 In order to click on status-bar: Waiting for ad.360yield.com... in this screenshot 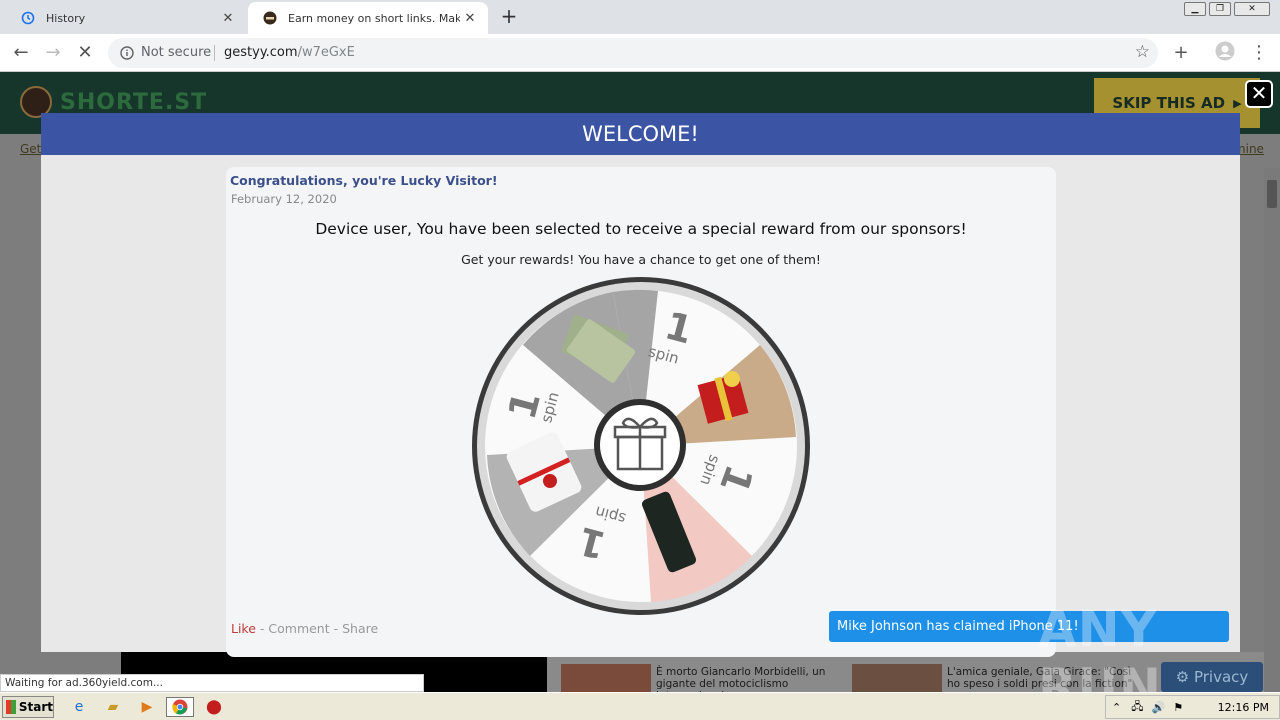, I will do `click(212, 683)`.